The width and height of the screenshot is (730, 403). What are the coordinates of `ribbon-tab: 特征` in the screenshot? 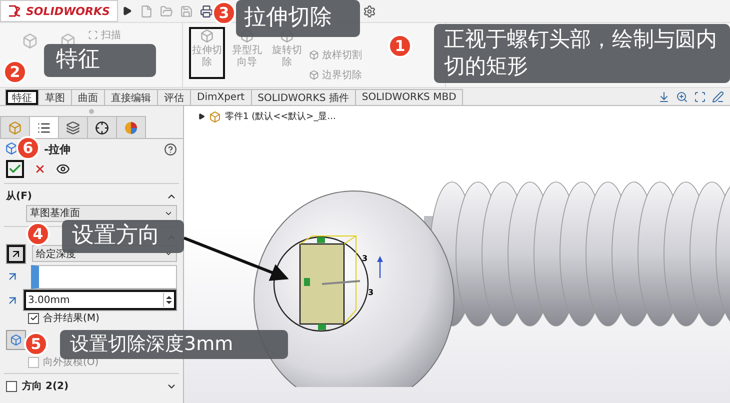 It's located at (22, 97).